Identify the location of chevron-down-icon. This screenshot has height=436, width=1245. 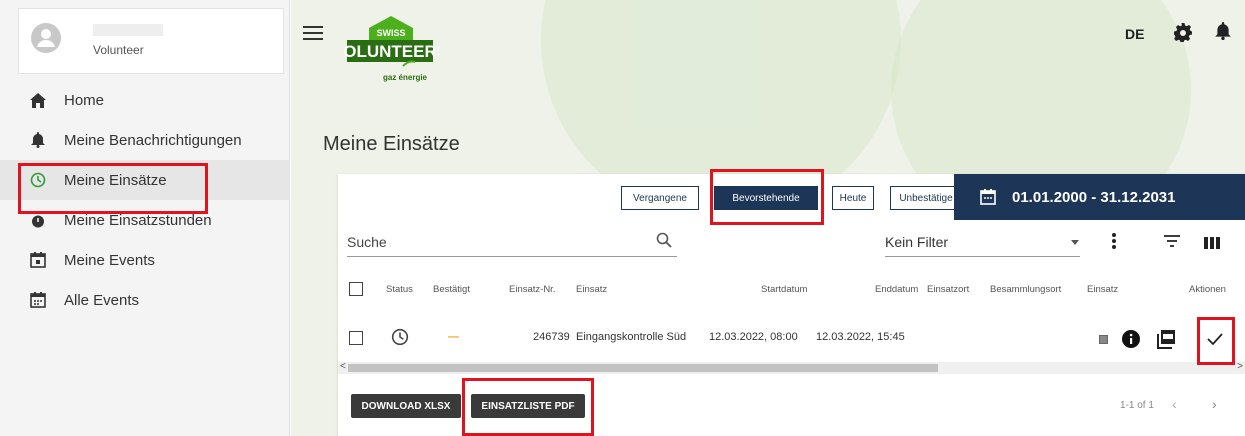
(1075, 242).